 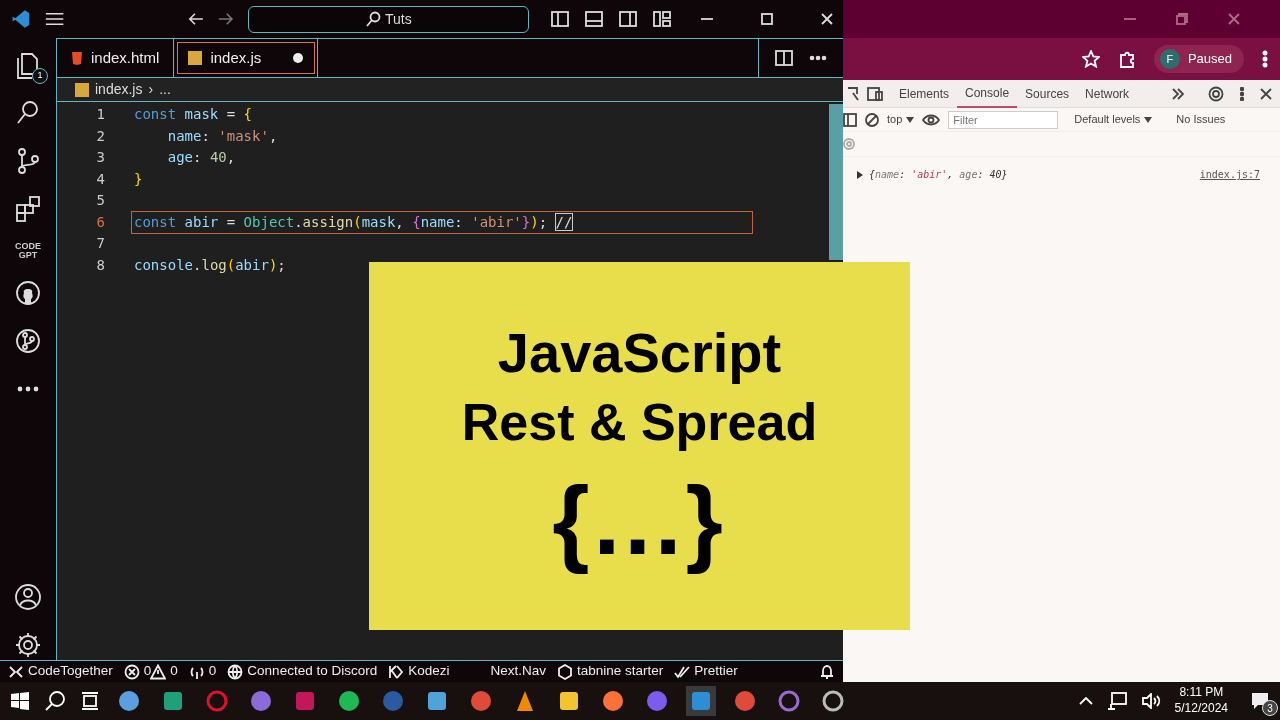 What do you see at coordinates (716, 671) in the screenshot?
I see `status-item: Prettier` at bounding box center [716, 671].